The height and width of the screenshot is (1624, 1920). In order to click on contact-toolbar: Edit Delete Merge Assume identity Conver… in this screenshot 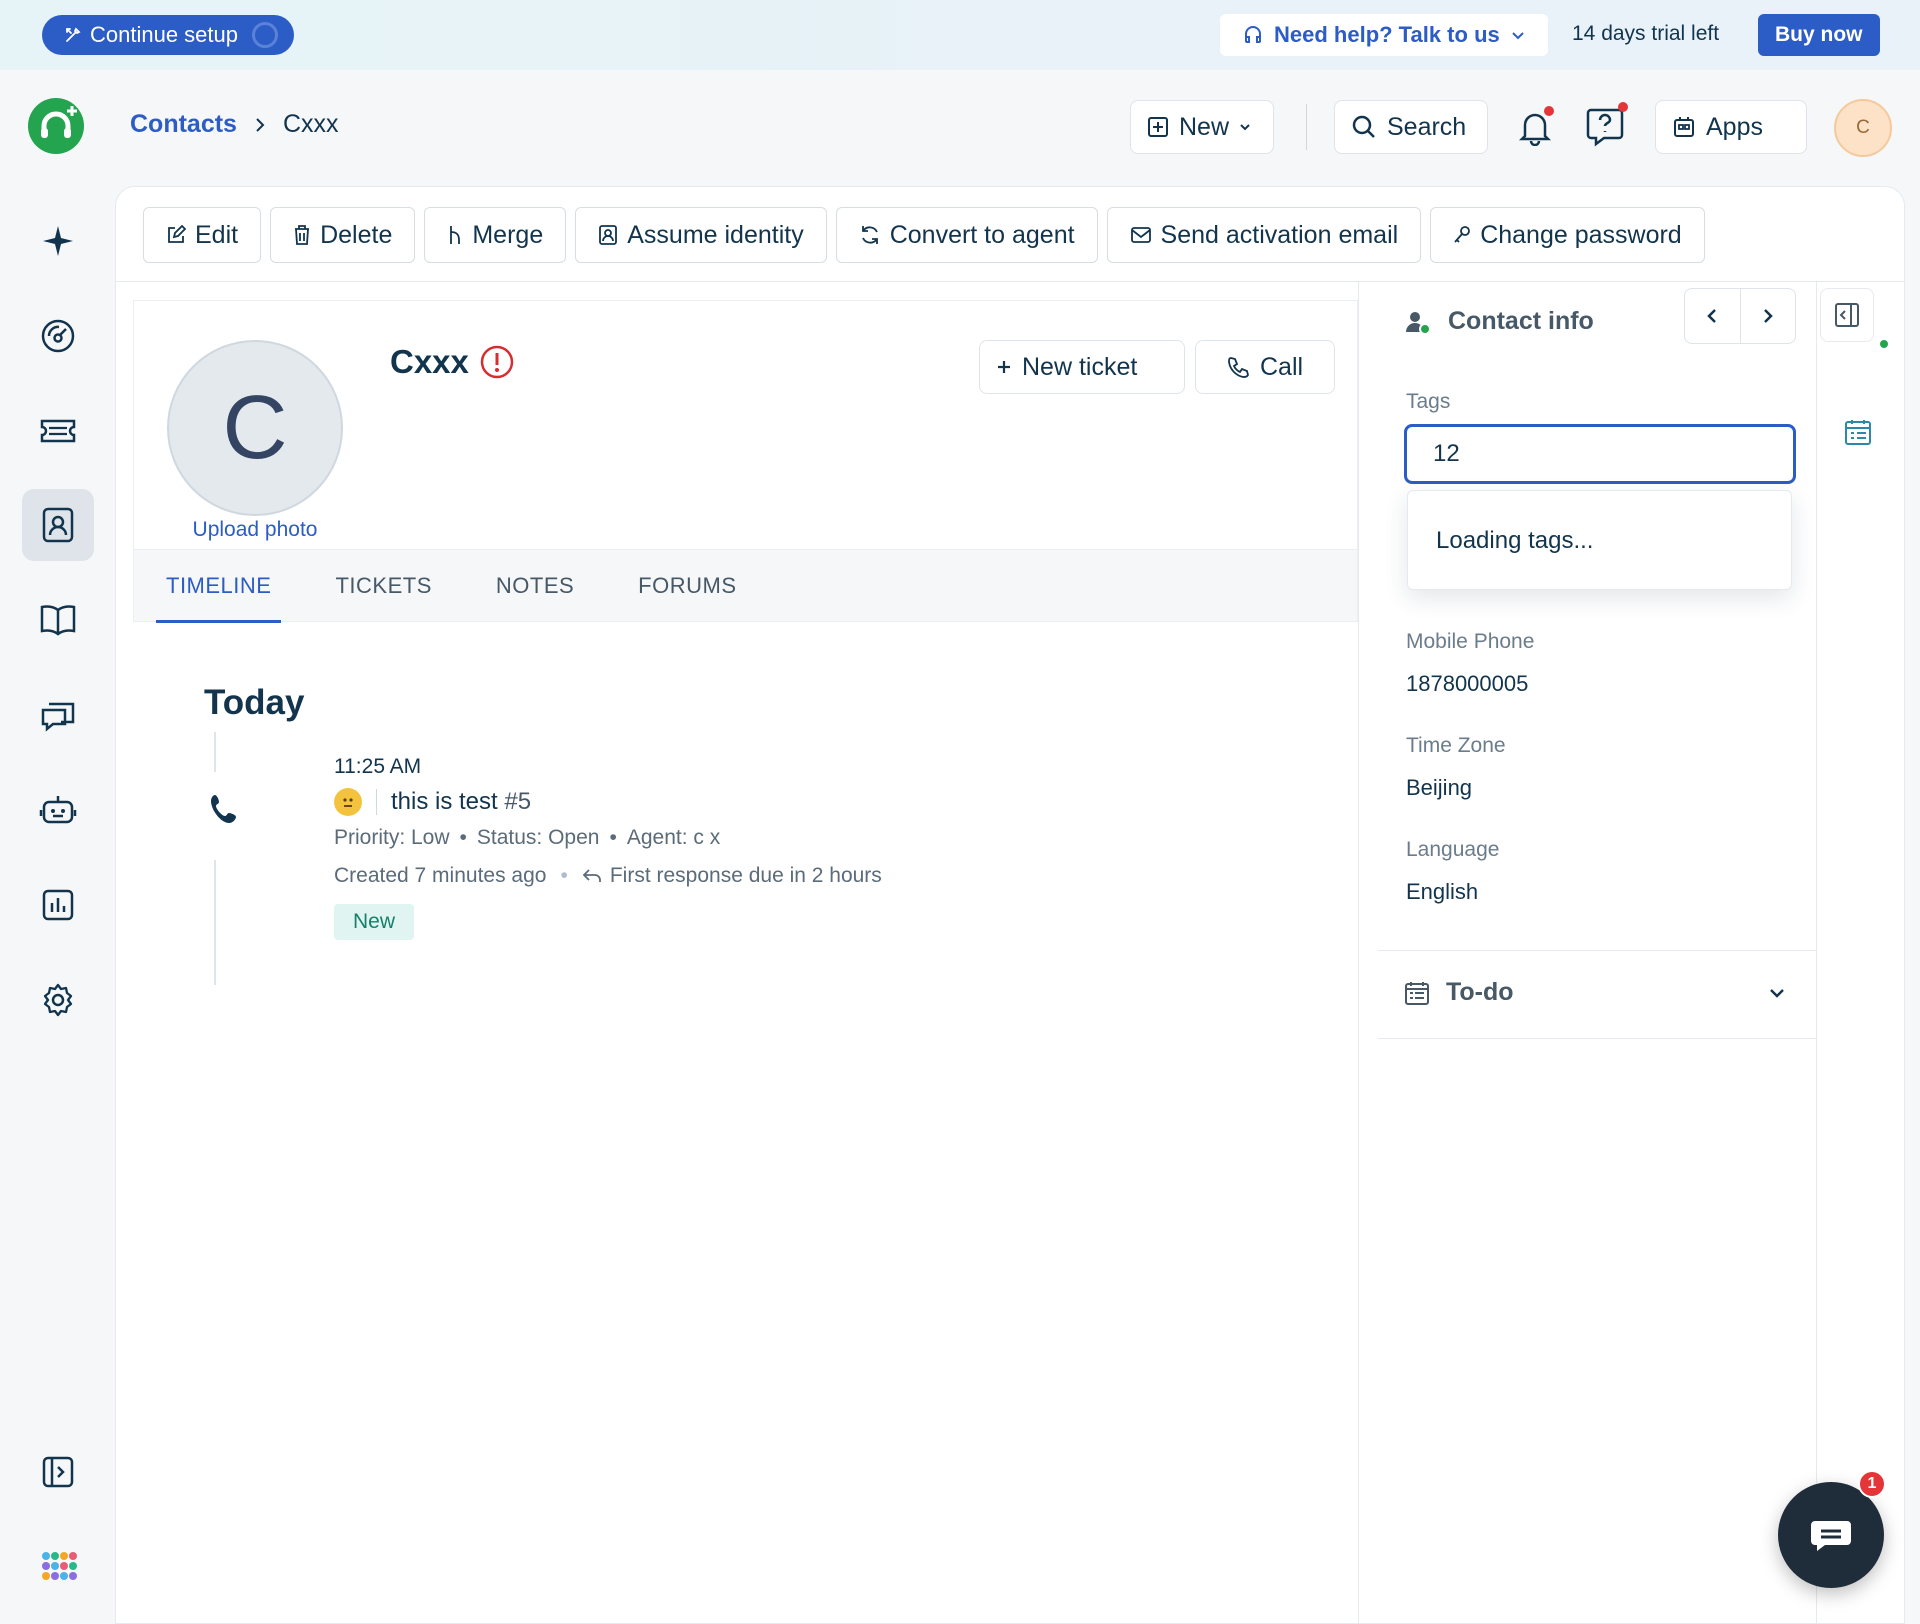, I will do `click(924, 235)`.